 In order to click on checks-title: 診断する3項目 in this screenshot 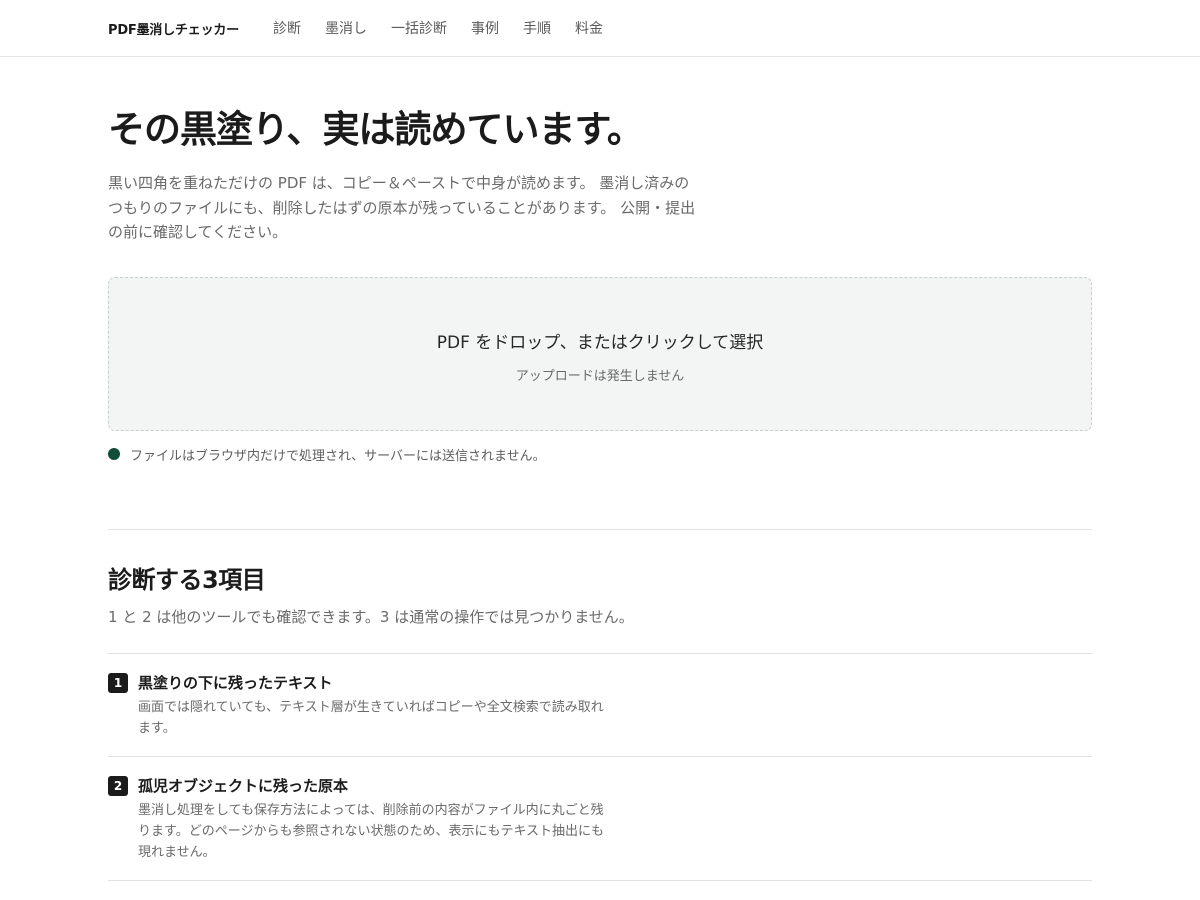, I will do `click(187, 579)`.